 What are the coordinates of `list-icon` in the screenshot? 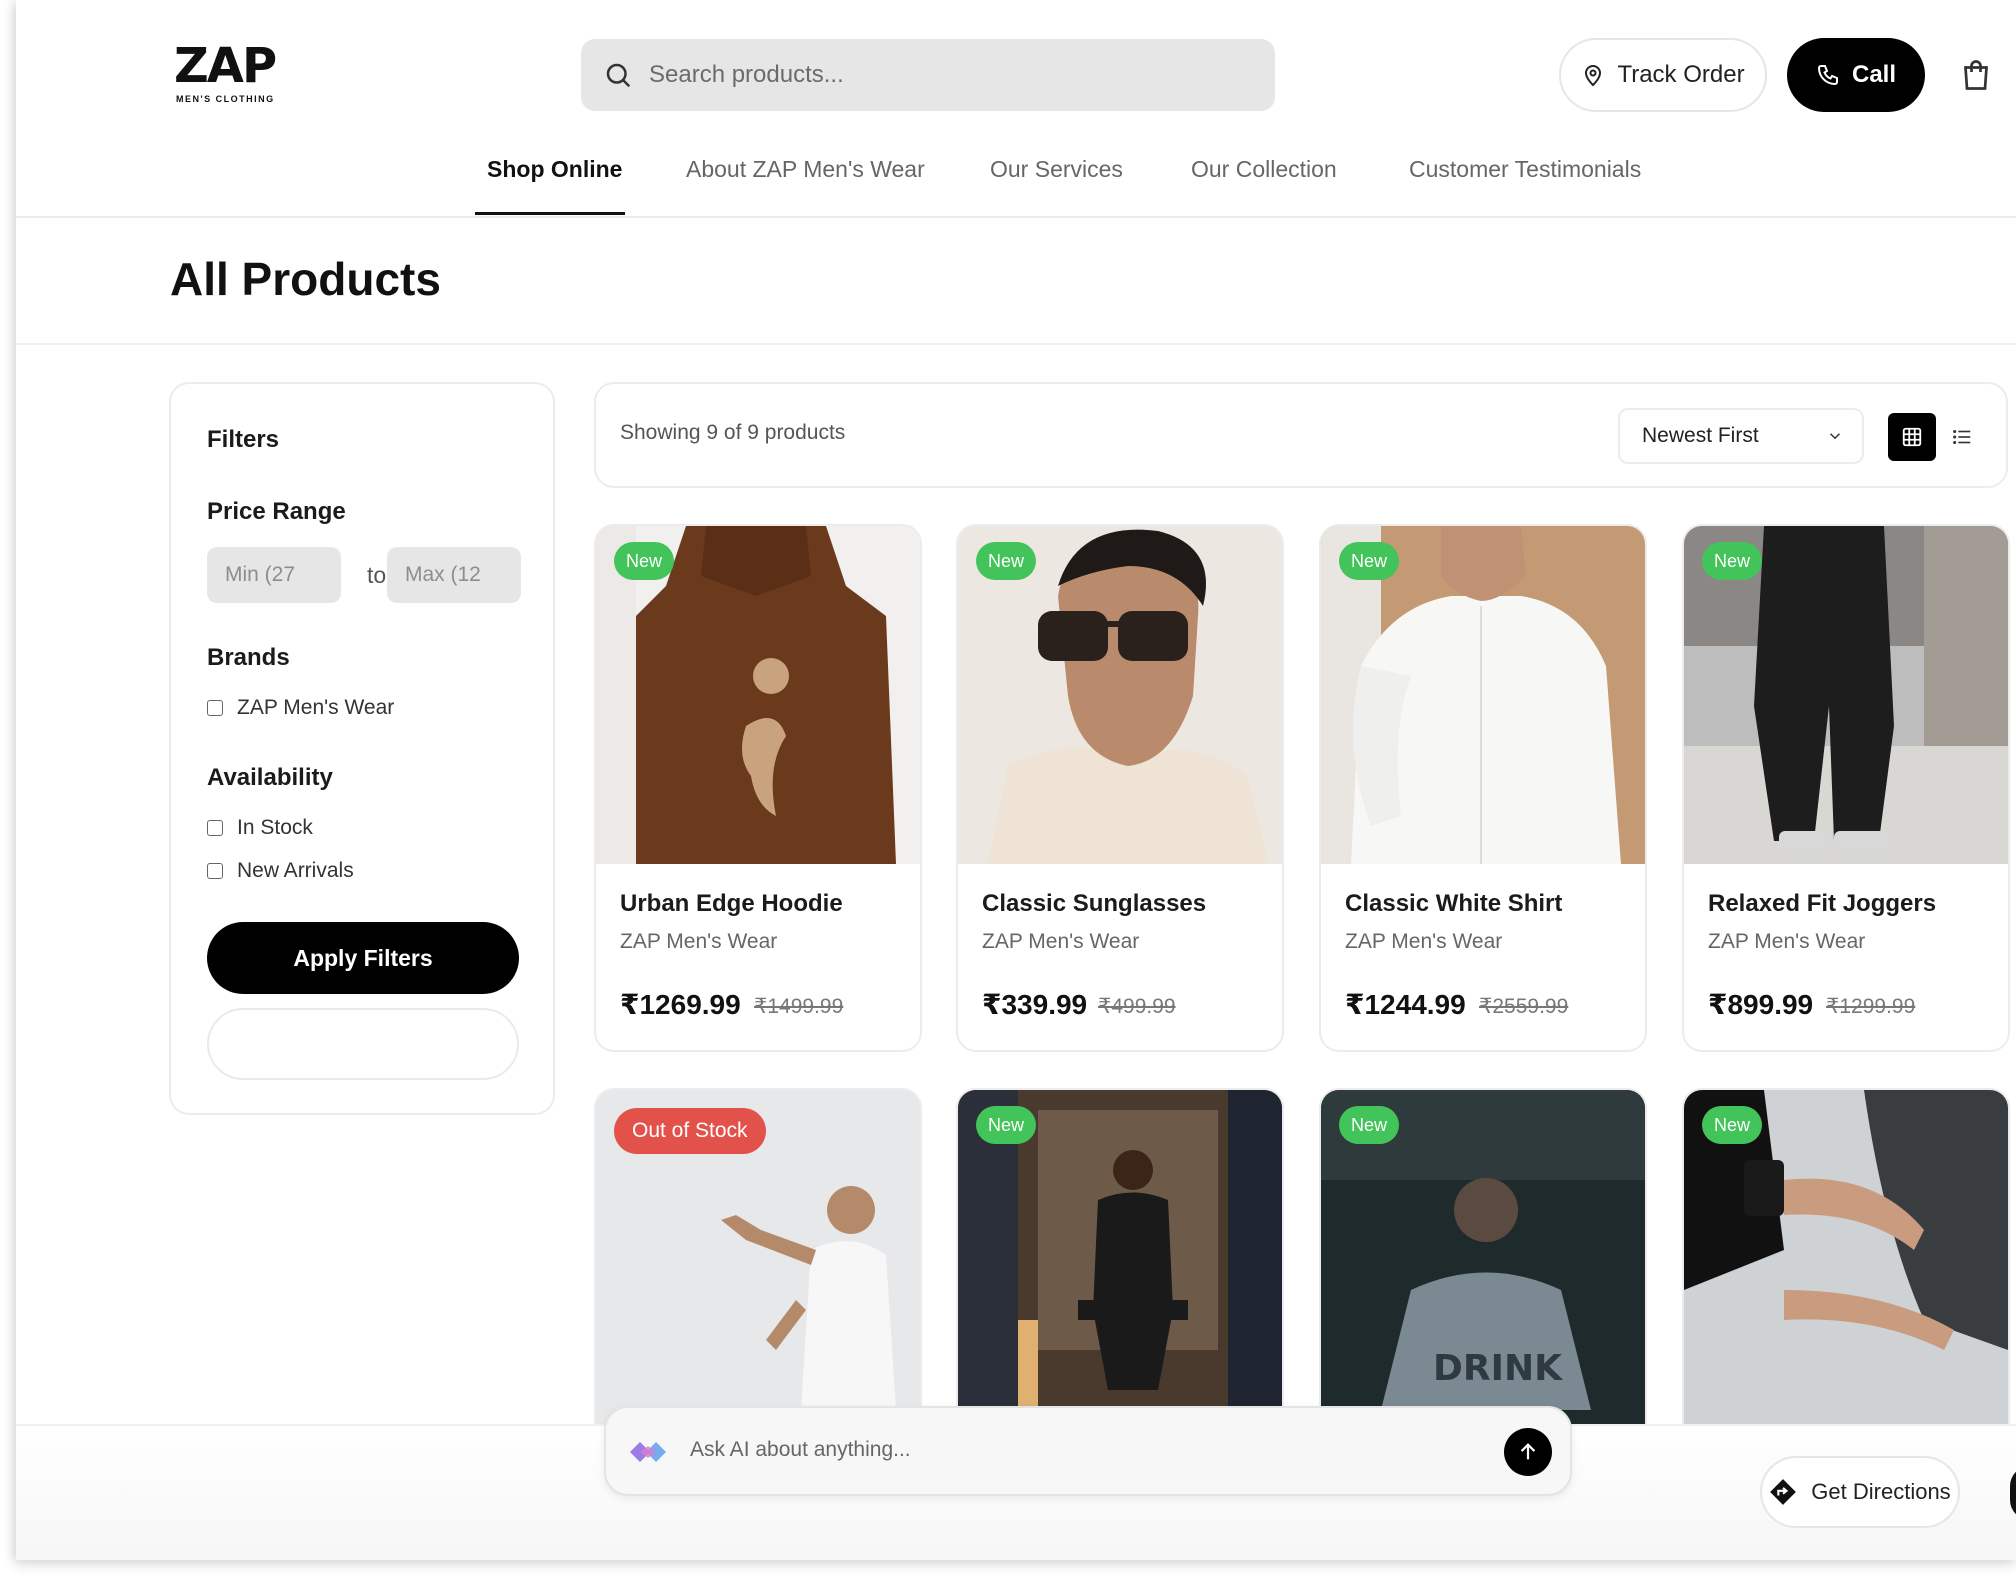 It's located at (1962, 437).